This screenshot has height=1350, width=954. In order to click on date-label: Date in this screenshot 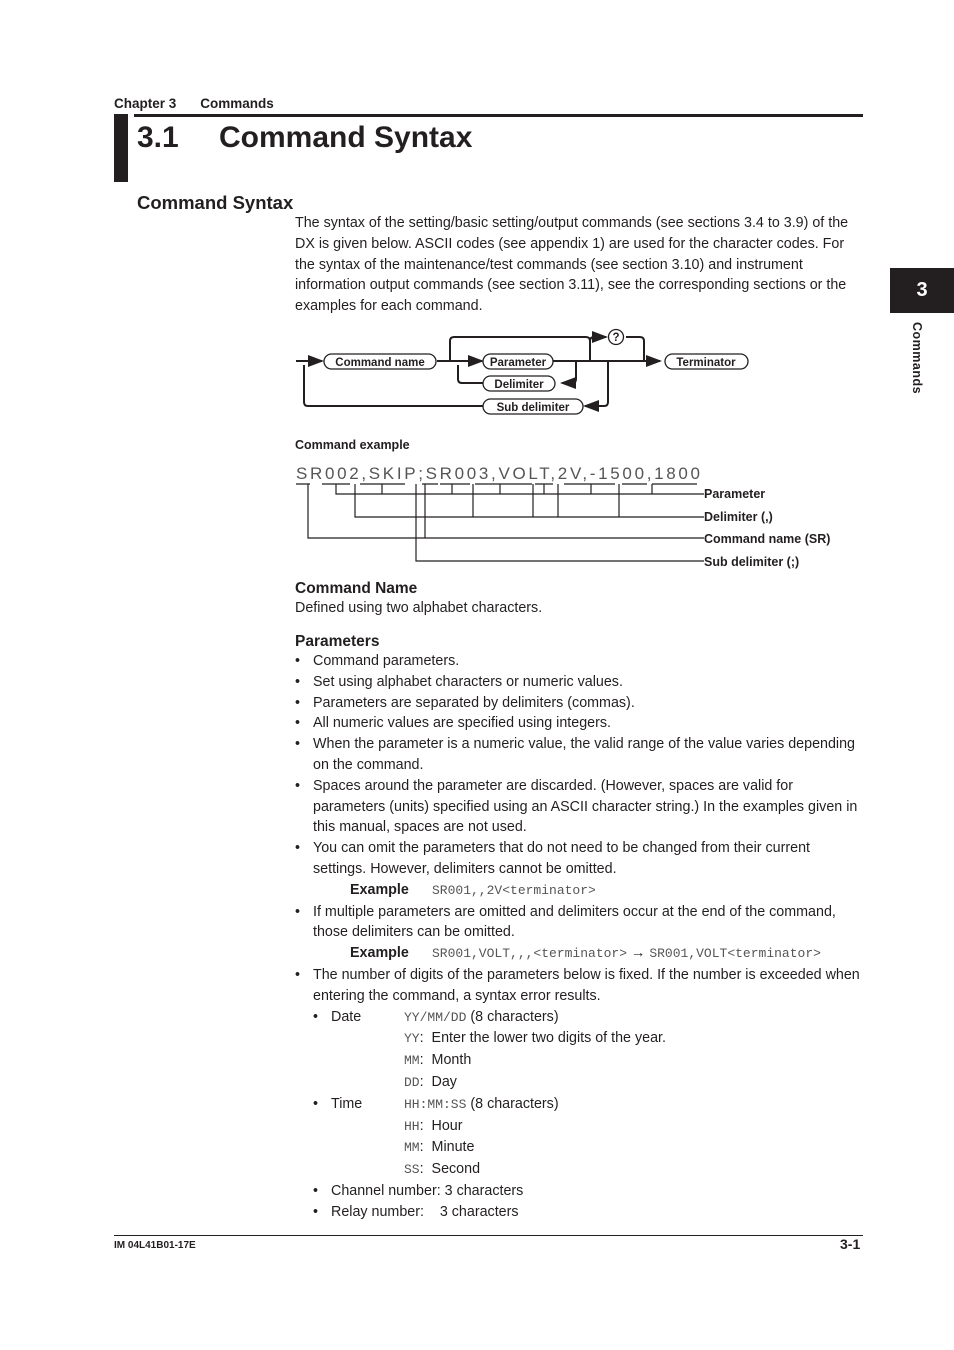, I will do `click(346, 1016)`.